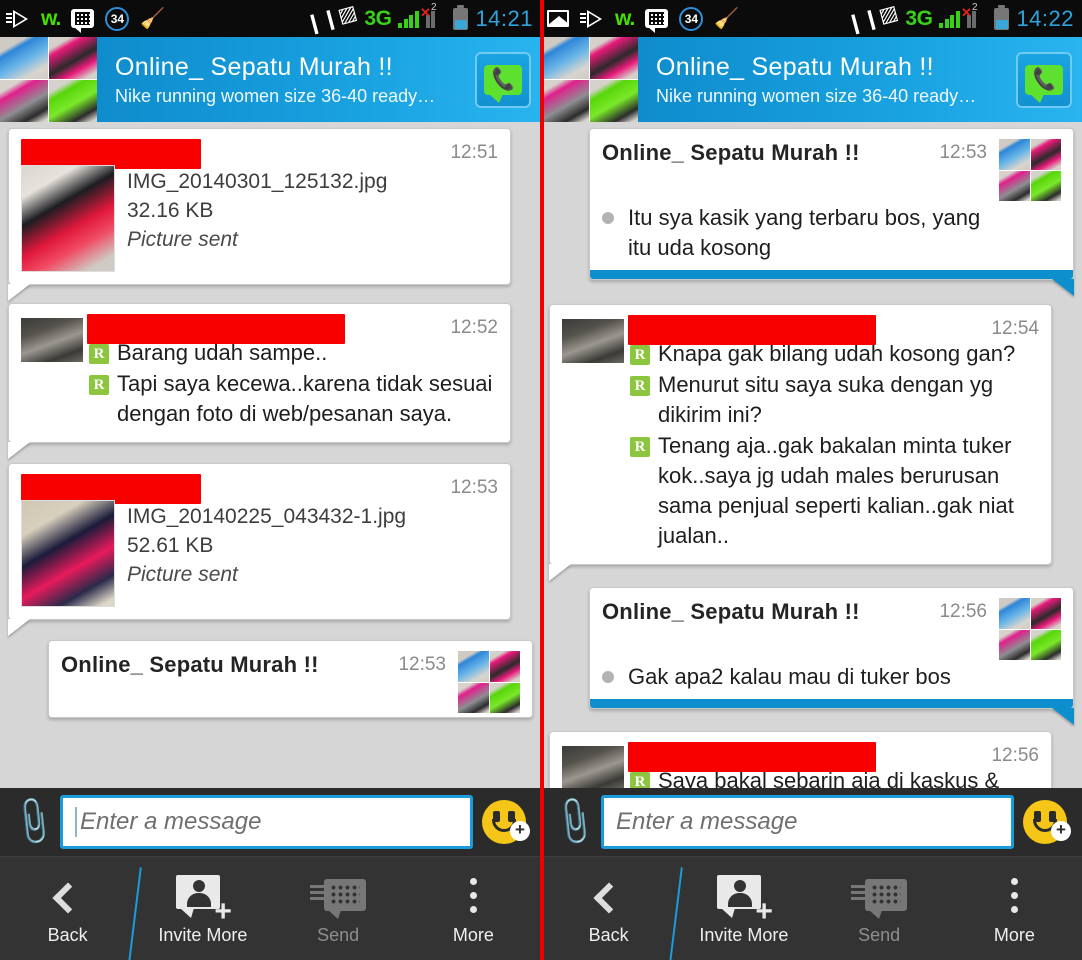  I want to click on play-icon, so click(592, 18).